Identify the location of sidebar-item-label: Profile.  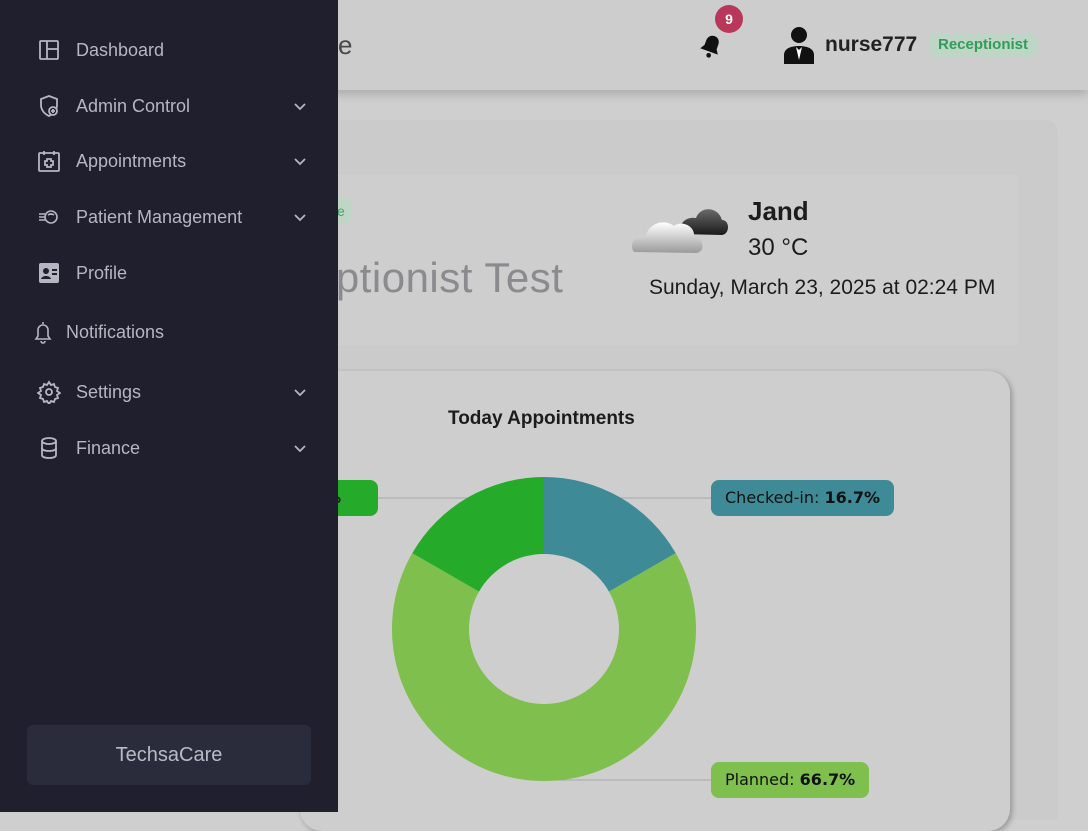
(102, 272).